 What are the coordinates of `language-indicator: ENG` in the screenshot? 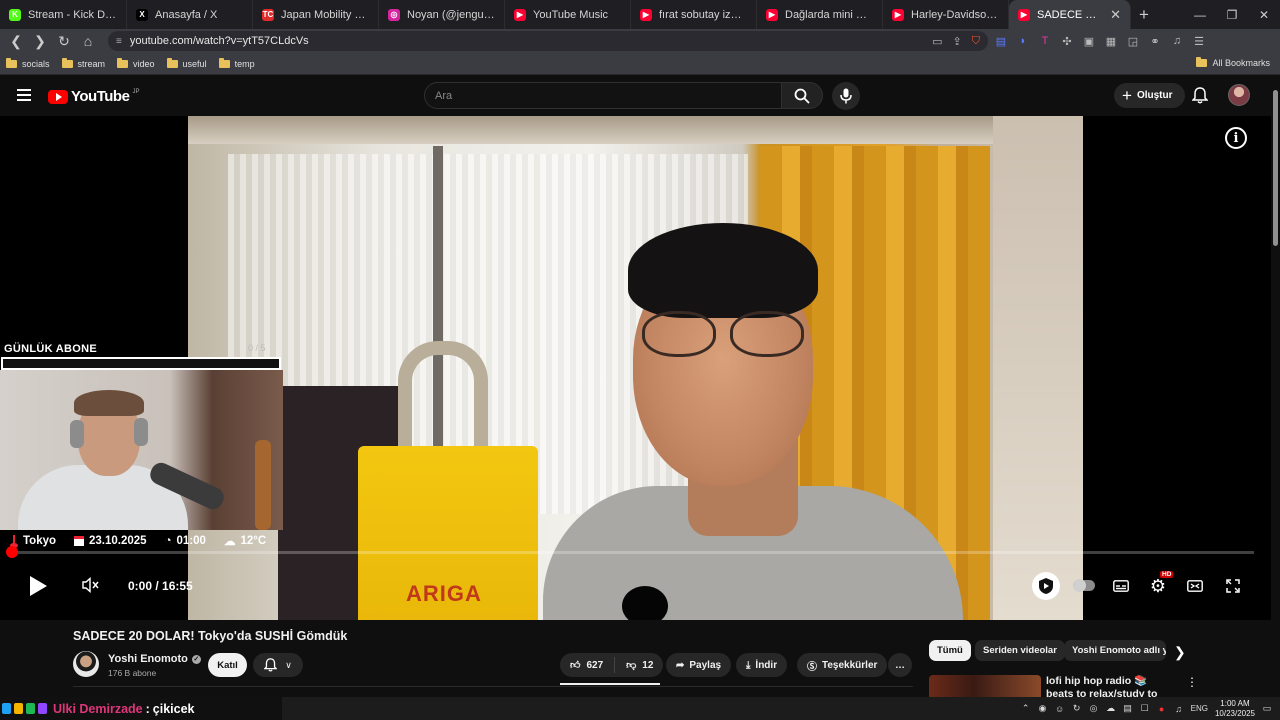 It's located at (1199, 708).